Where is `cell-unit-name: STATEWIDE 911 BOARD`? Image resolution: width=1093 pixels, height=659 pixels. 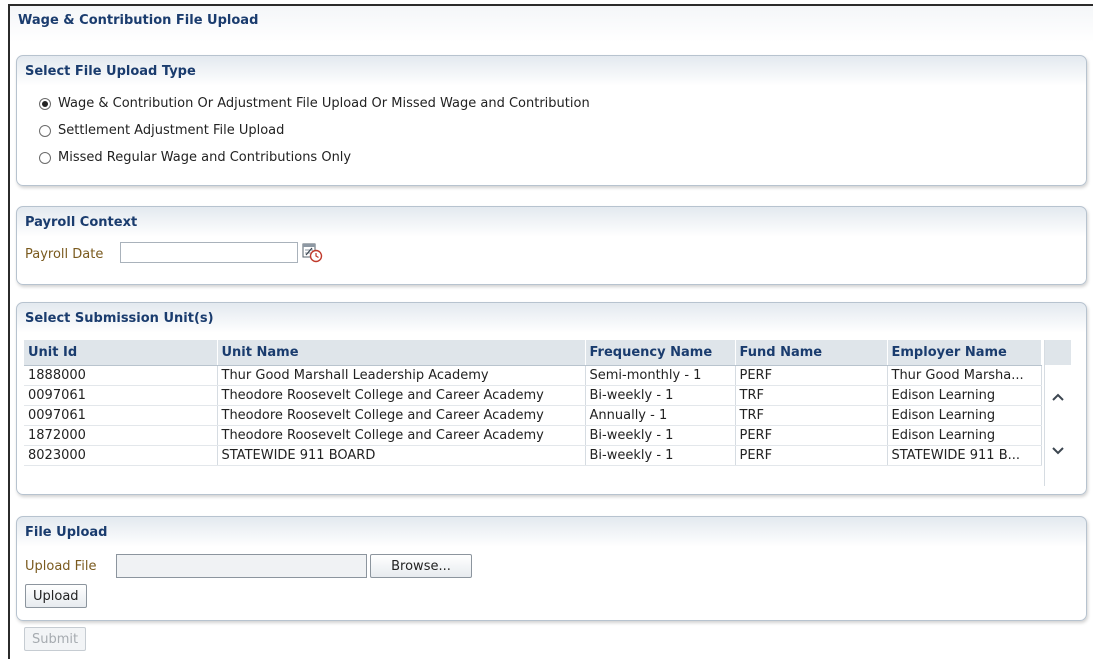 cell-unit-name: STATEWIDE 911 BOARD is located at coordinates (401, 455).